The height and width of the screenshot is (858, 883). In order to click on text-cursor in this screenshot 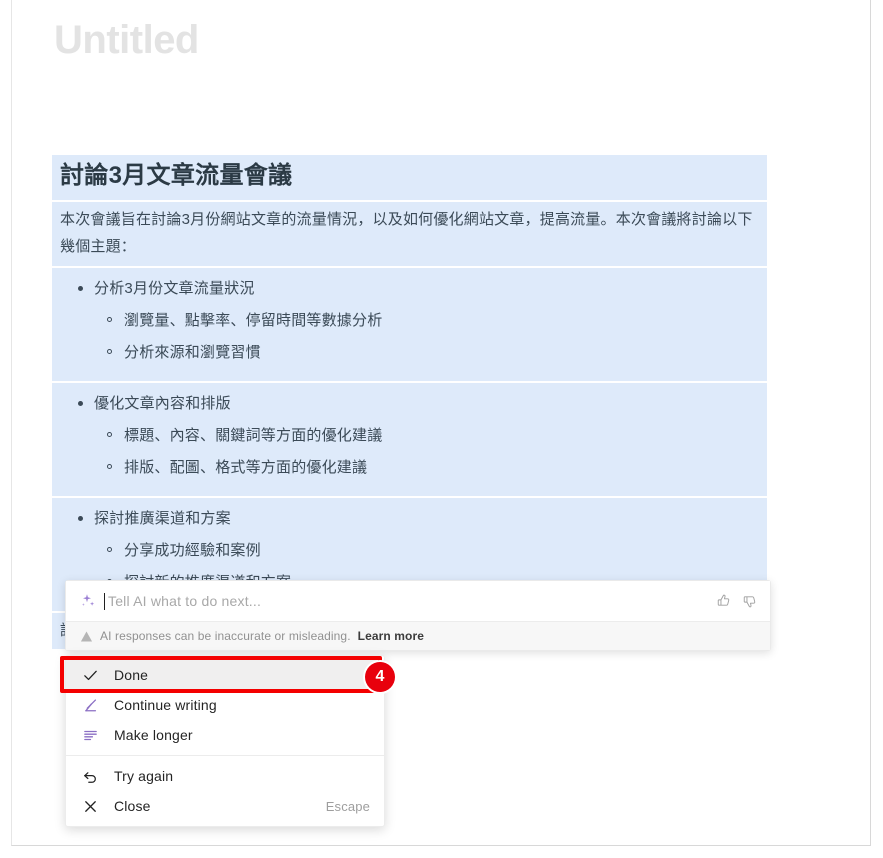, I will do `click(104, 601)`.